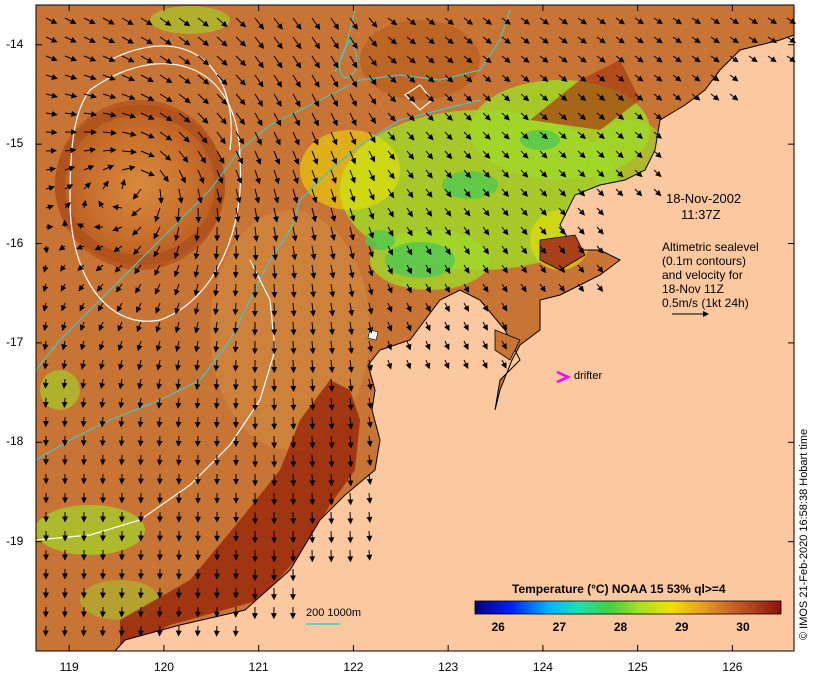  Describe the element at coordinates (702, 275) in the screenshot. I see `sealevel-line-3: and velocity for` at that location.